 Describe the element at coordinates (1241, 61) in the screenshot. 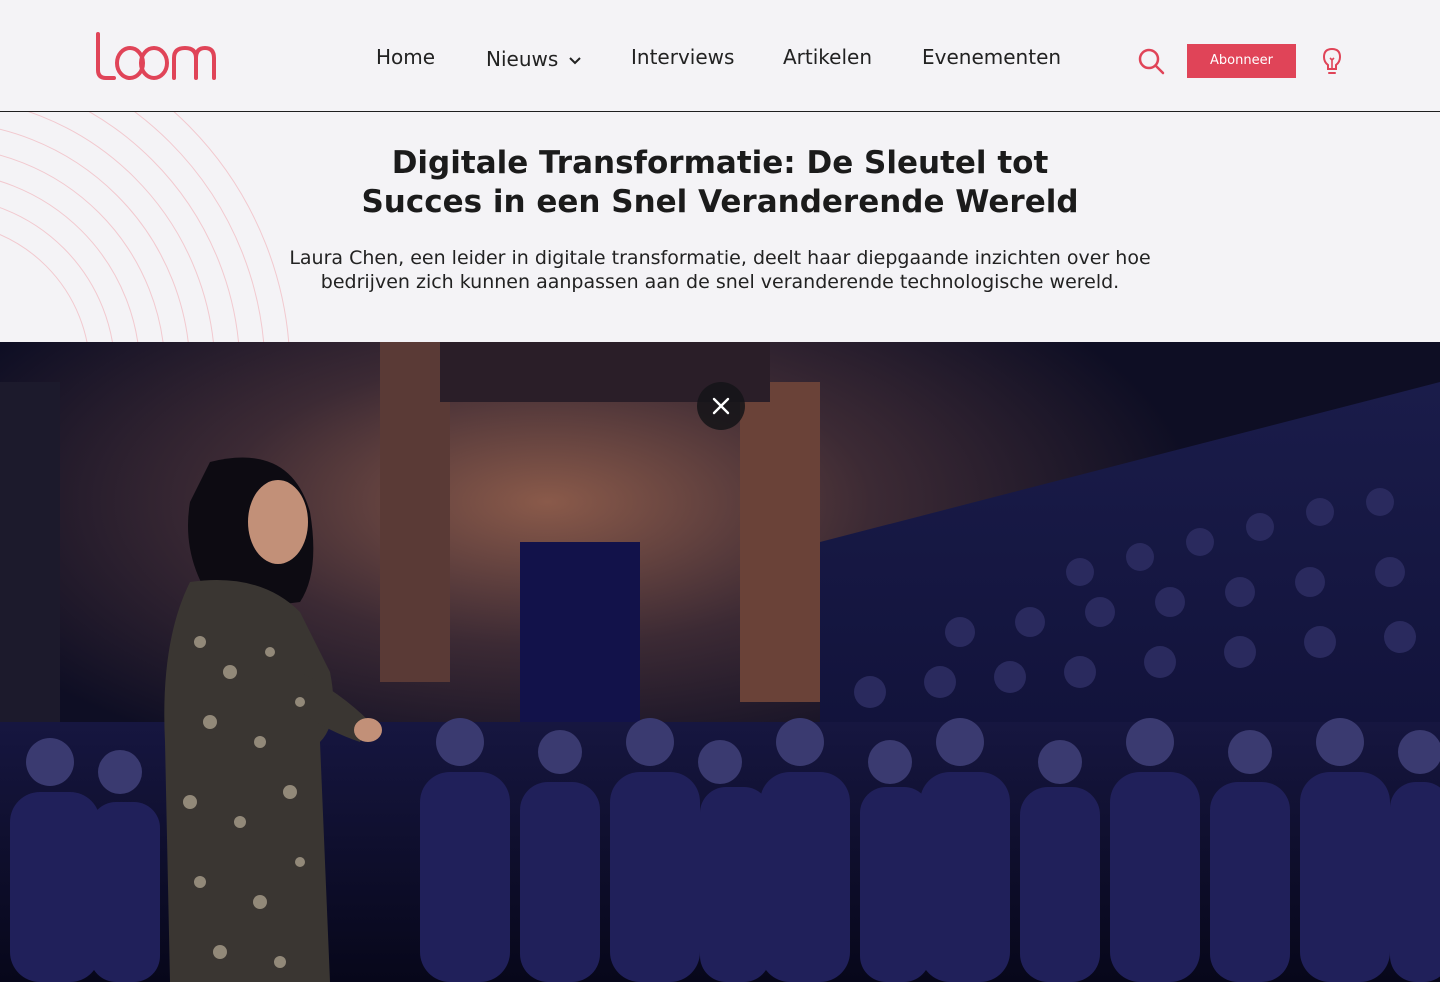

I see `subscribe-button: Abonneer` at that location.